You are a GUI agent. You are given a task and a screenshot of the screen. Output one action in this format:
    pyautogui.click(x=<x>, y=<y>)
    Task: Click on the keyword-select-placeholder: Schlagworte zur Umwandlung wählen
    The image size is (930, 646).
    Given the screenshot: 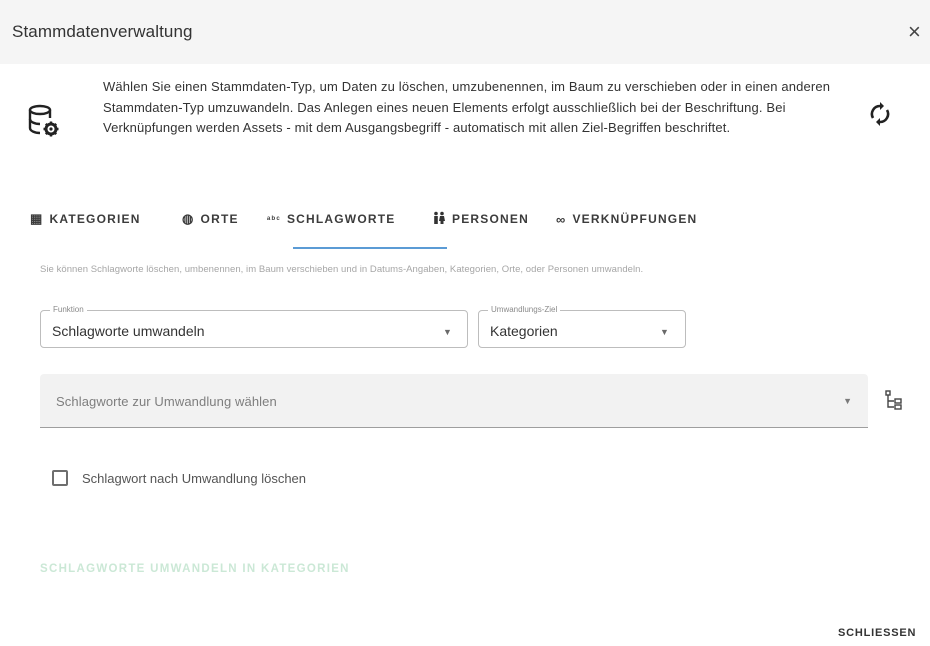 What is the action you would take?
    pyautogui.click(x=166, y=401)
    